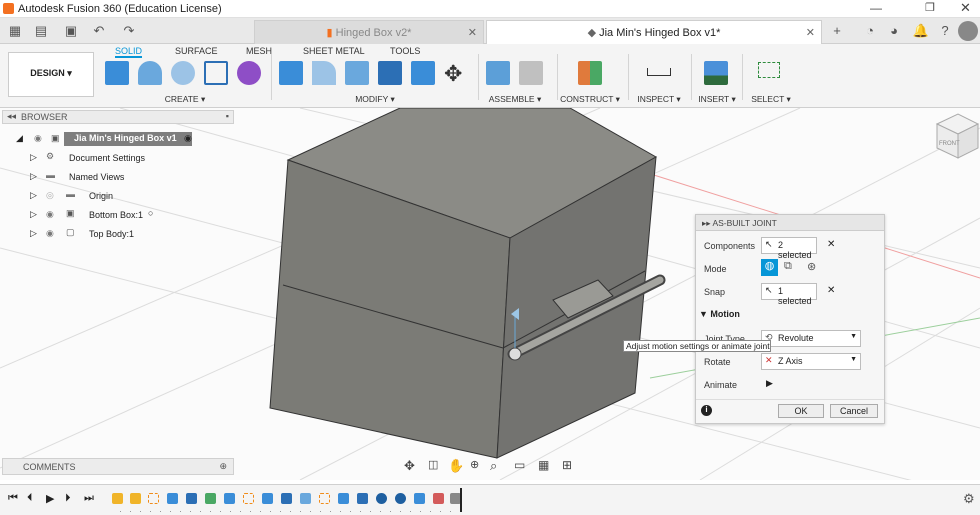  I want to click on browser-header: ◂◂ BROWSER ▪, so click(118, 117).